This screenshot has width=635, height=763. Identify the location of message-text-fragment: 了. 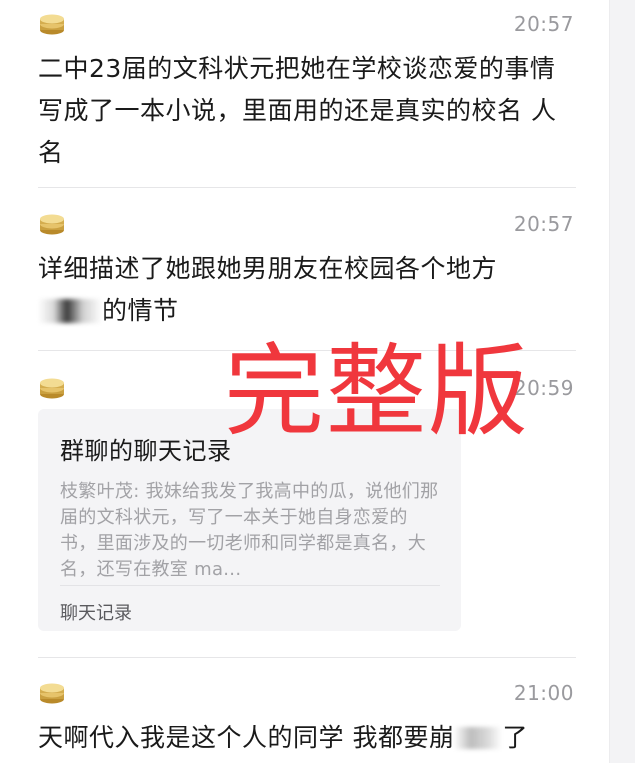
(515, 737).